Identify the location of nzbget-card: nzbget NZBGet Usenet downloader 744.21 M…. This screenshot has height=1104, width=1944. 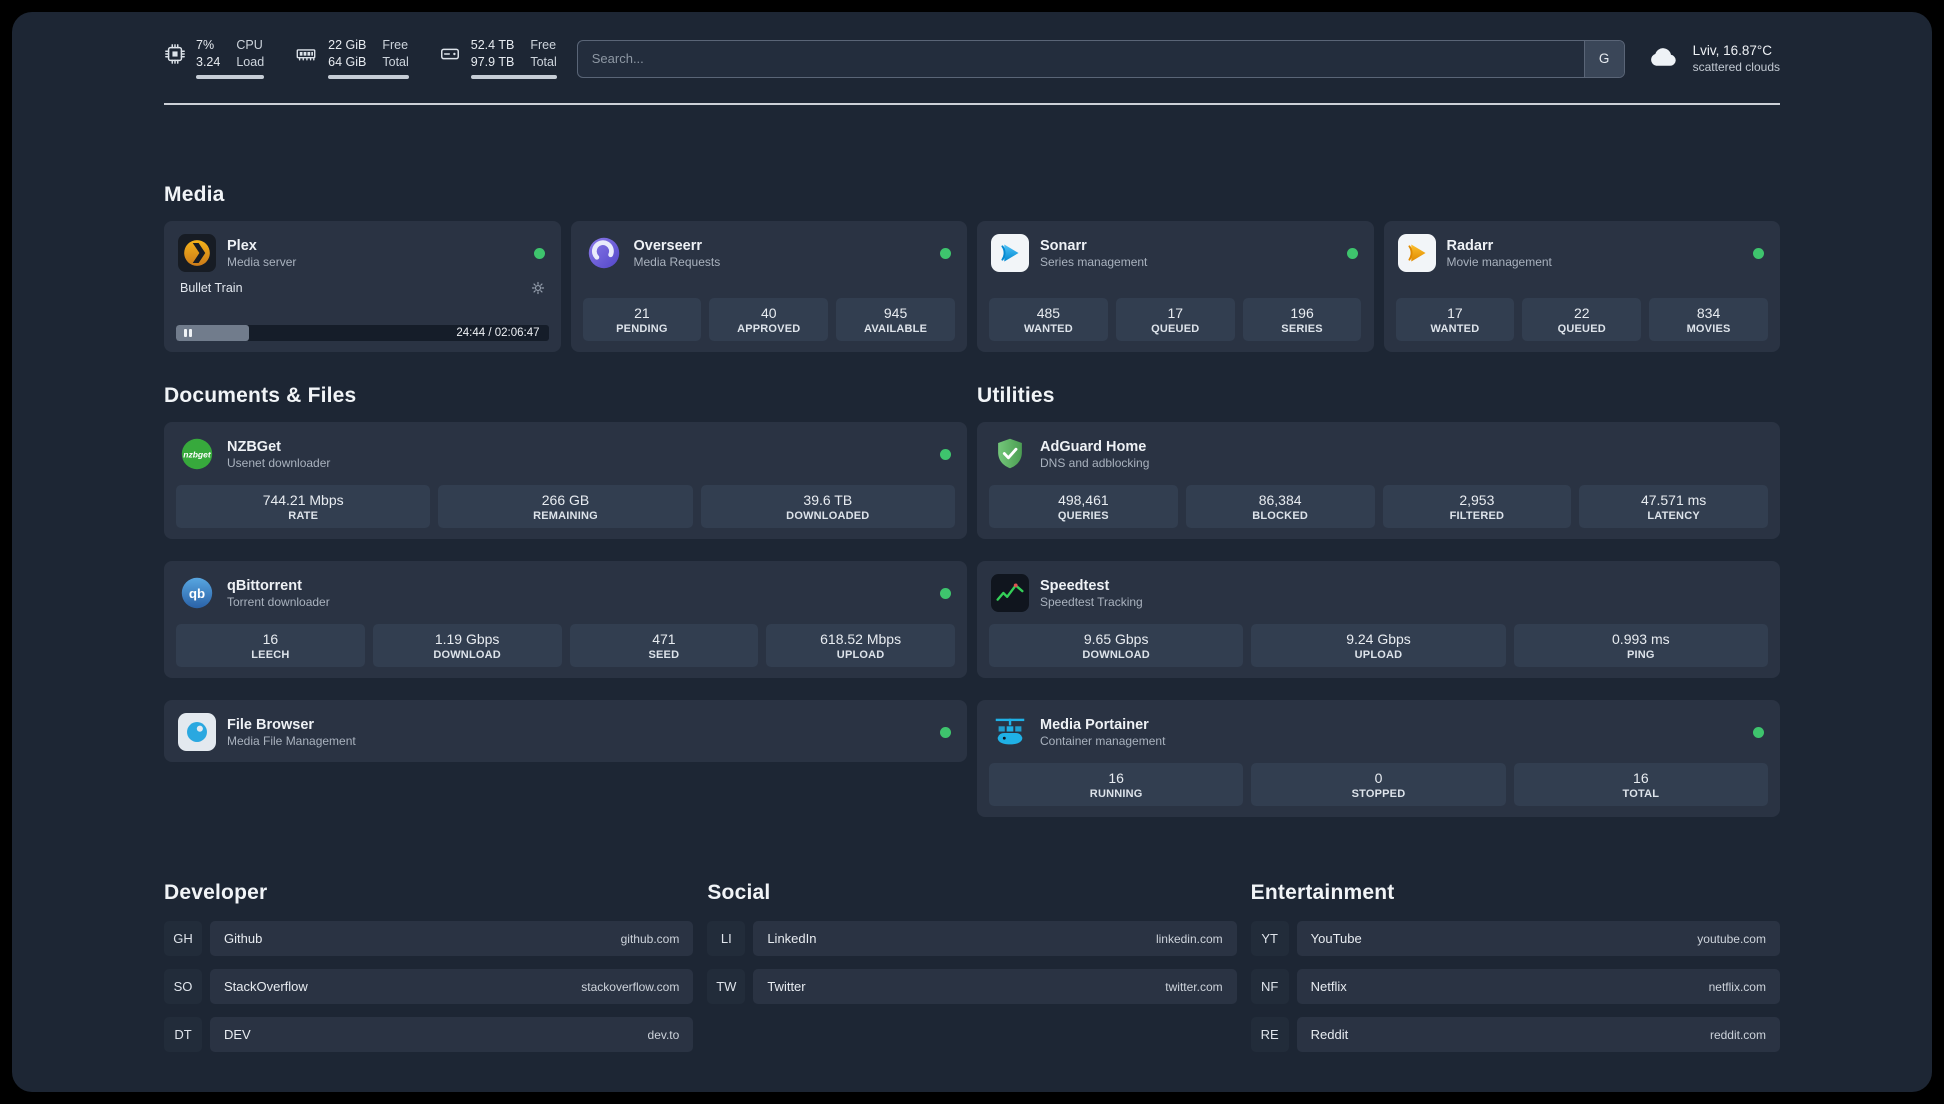
(565, 481).